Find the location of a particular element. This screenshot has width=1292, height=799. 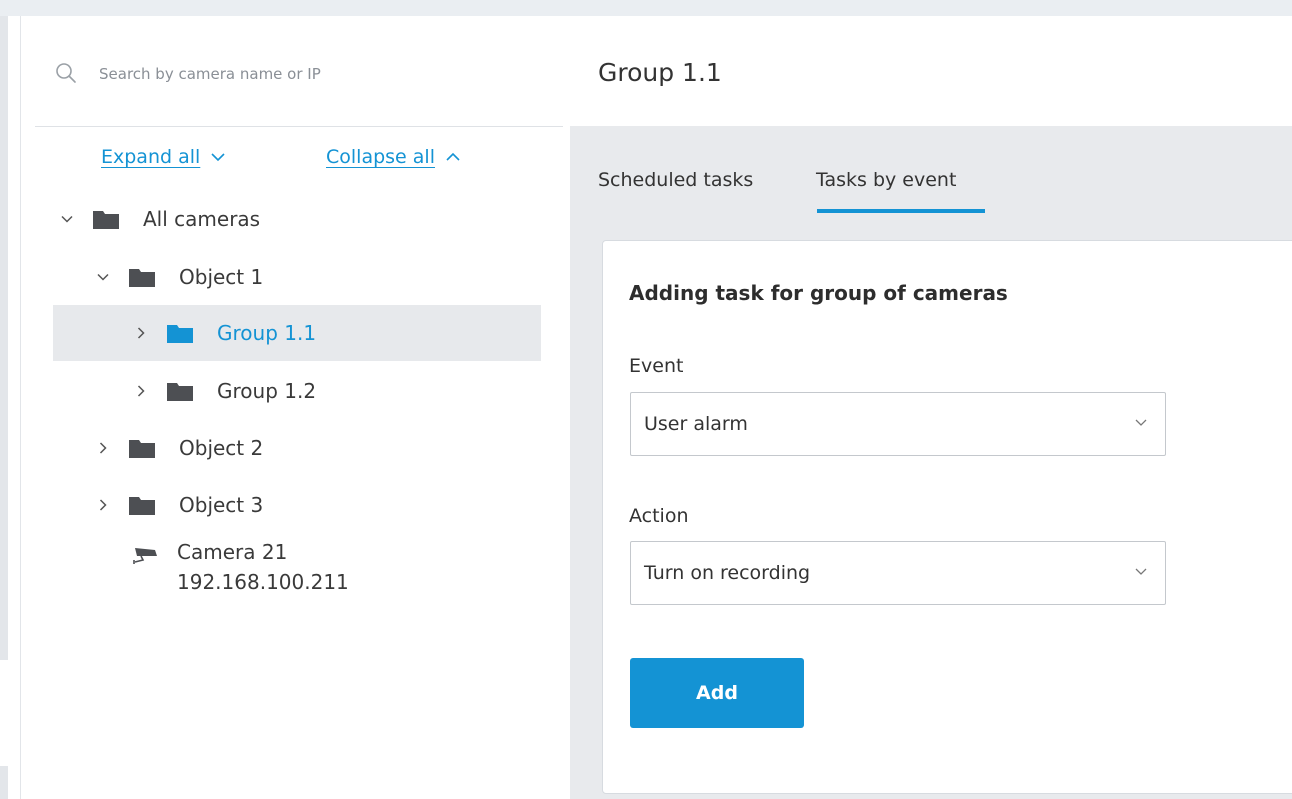

tree-label: Object 1 is located at coordinates (221, 277).